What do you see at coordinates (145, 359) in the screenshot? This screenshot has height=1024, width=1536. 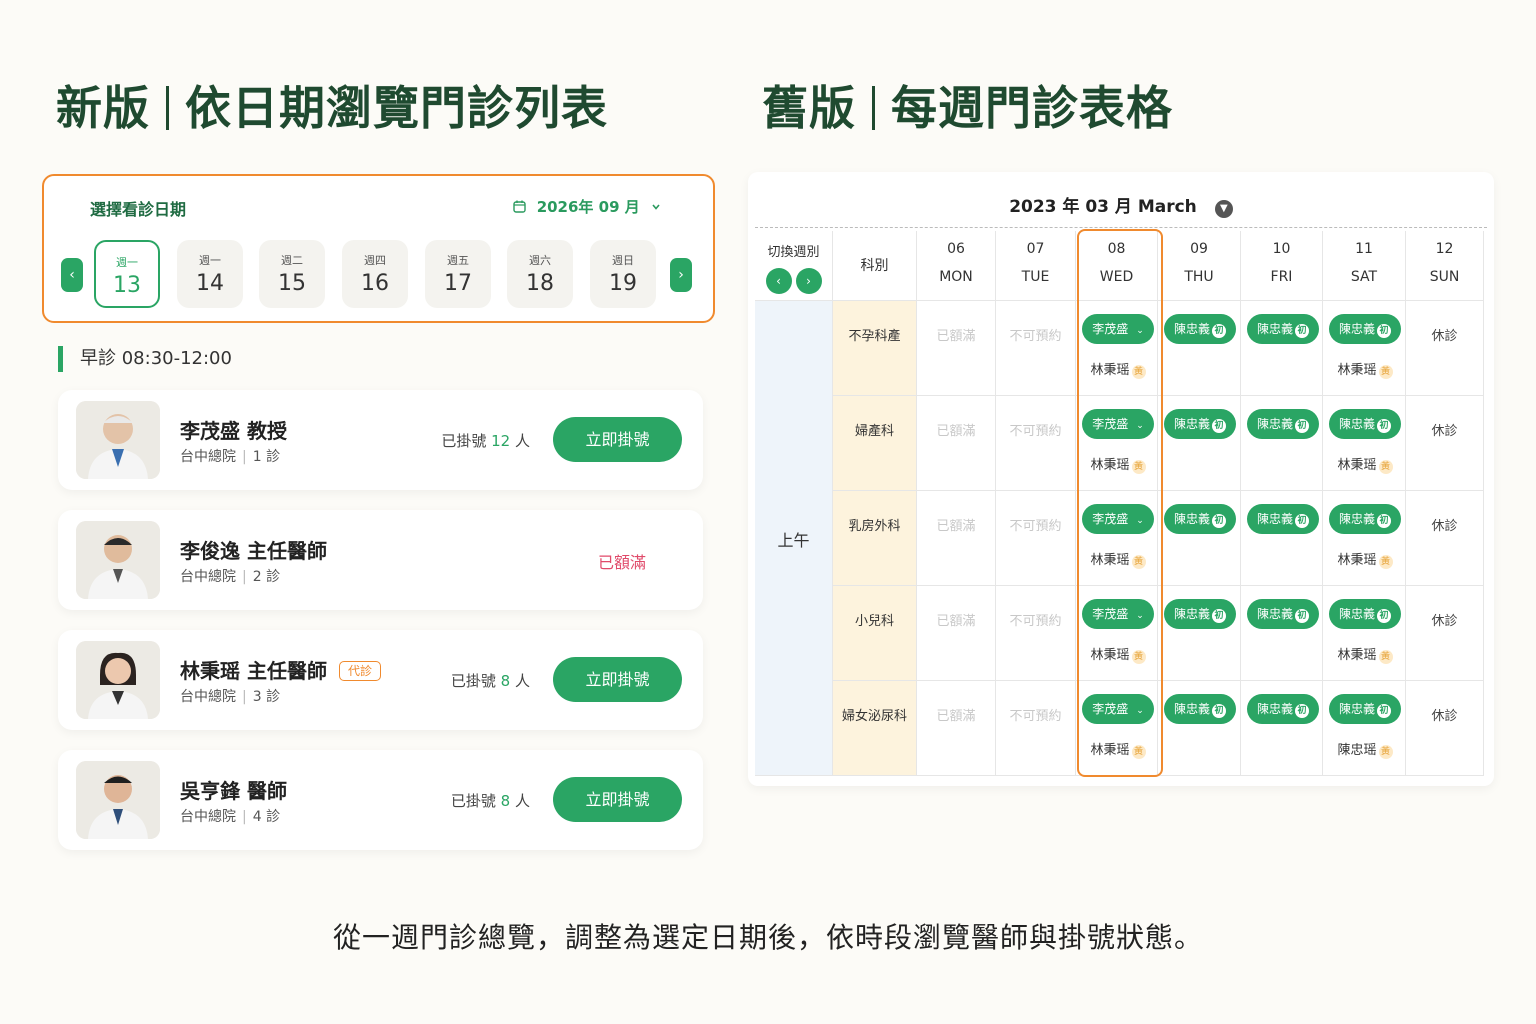 I see `session-heading: 早診 08:30-12:00` at bounding box center [145, 359].